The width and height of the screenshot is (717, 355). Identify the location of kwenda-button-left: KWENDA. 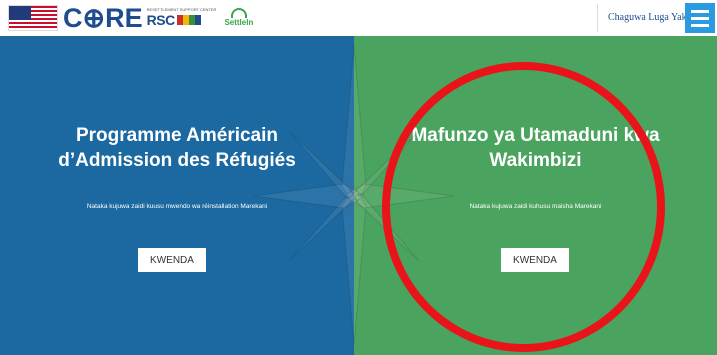
(172, 260).